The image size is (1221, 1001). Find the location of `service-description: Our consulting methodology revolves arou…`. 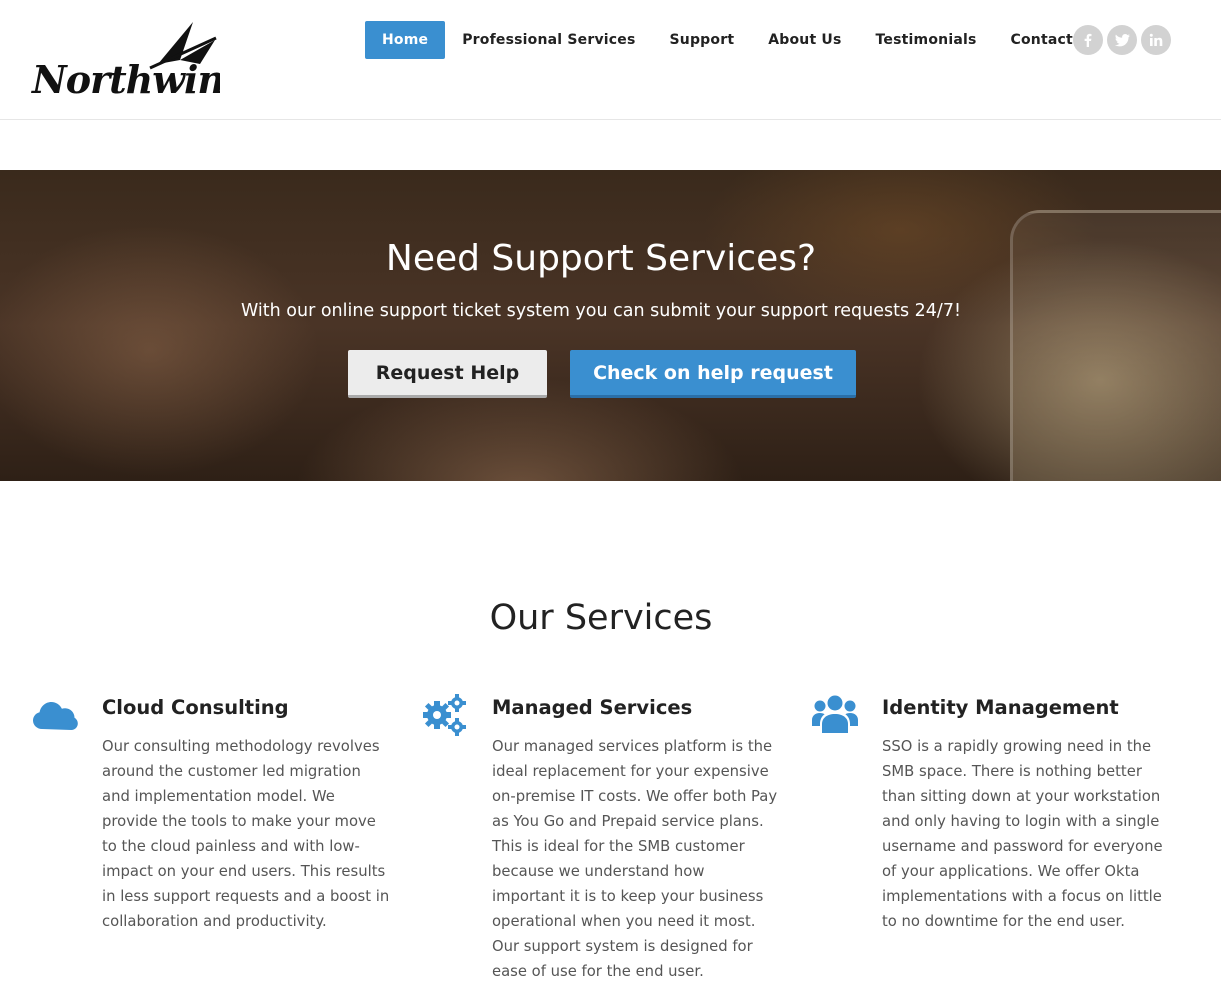

service-description: Our consulting methodology revolves arou… is located at coordinates (246, 834).